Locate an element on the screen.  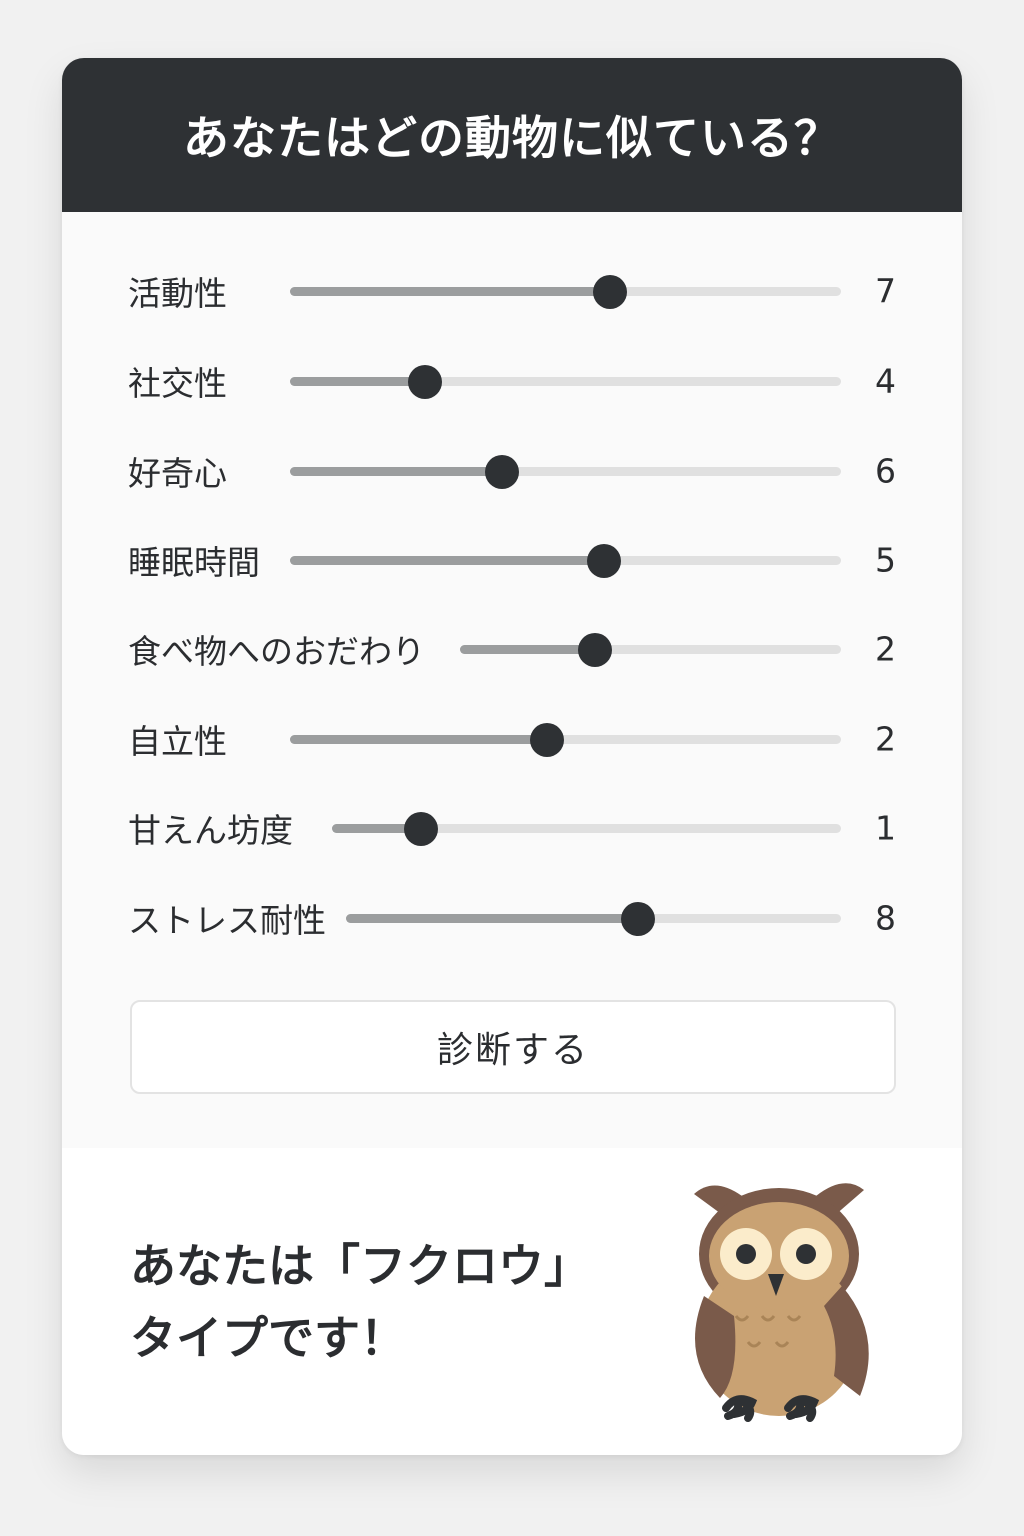
slider-row: ストレス耐性 8 is located at coordinates (512, 918).